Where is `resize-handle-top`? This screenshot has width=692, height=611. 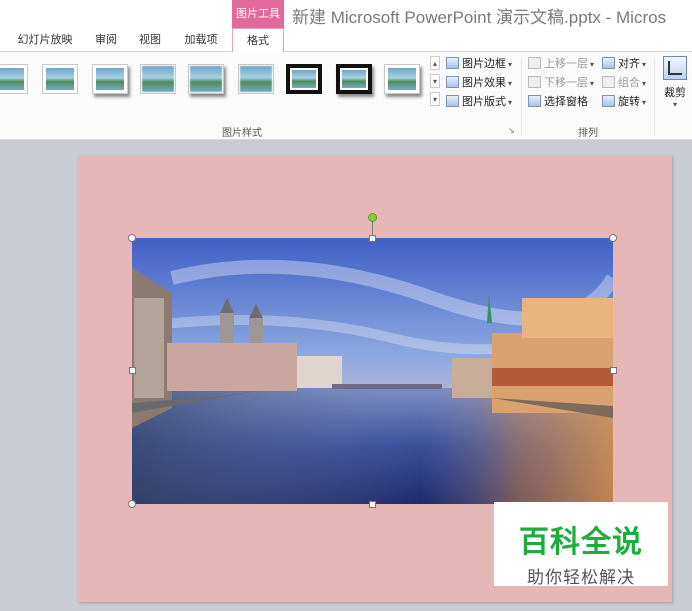
resize-handle-top is located at coordinates (372, 238).